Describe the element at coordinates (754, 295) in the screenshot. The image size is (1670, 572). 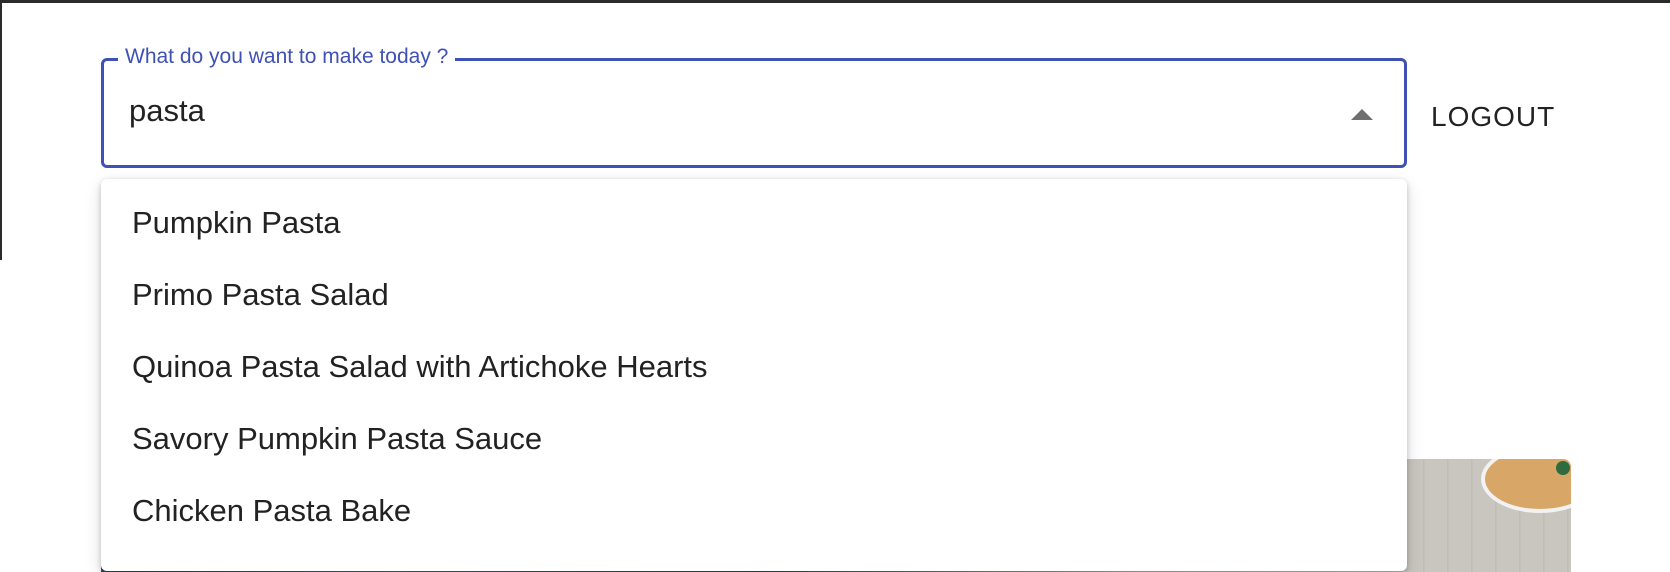
I see `option-primo-pasta-salad: Primo Pasta Salad` at that location.